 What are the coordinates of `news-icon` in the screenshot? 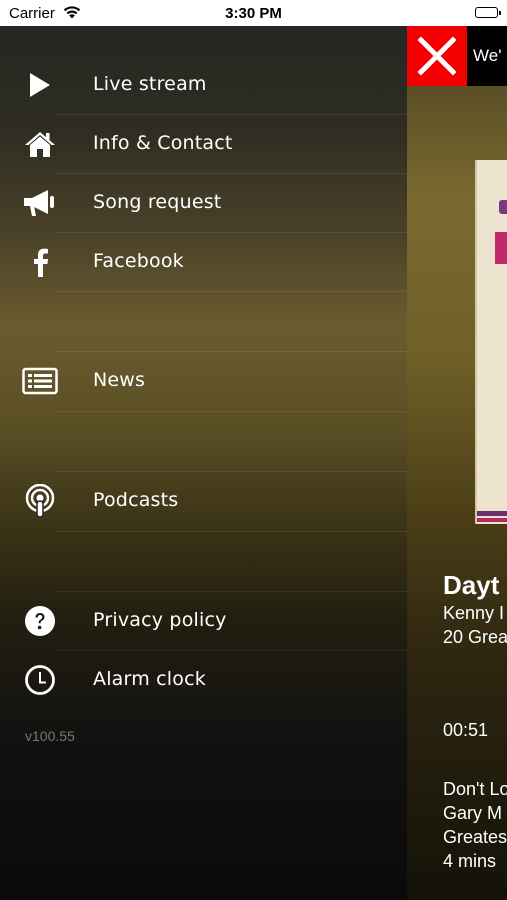 It's located at (40, 381).